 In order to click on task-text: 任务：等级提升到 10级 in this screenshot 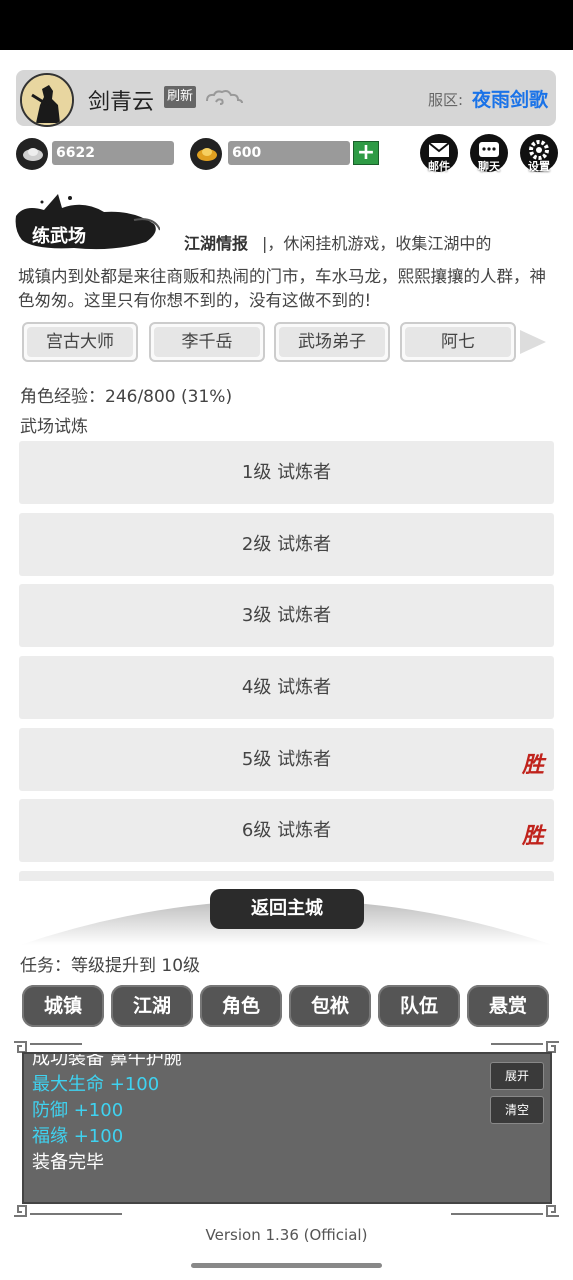, I will do `click(110, 966)`.